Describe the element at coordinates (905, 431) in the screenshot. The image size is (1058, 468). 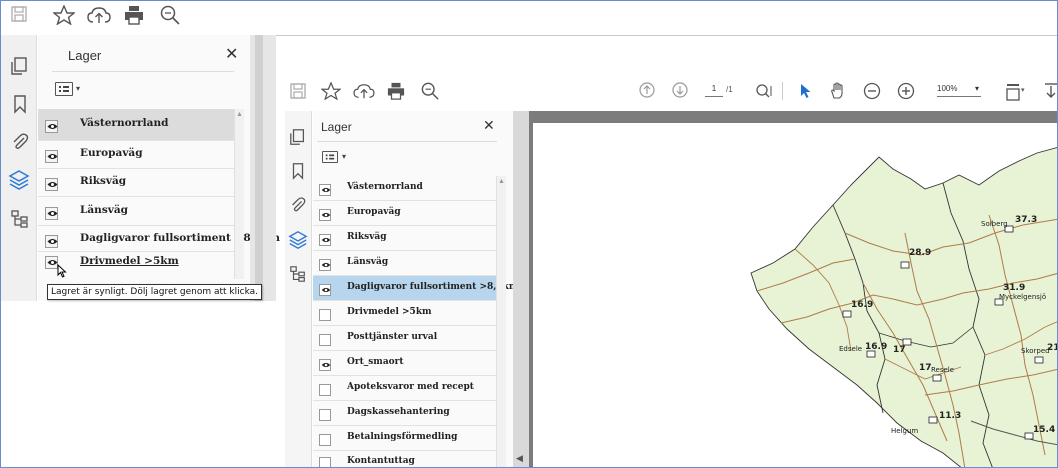
I see `place-label: Helgum` at that location.